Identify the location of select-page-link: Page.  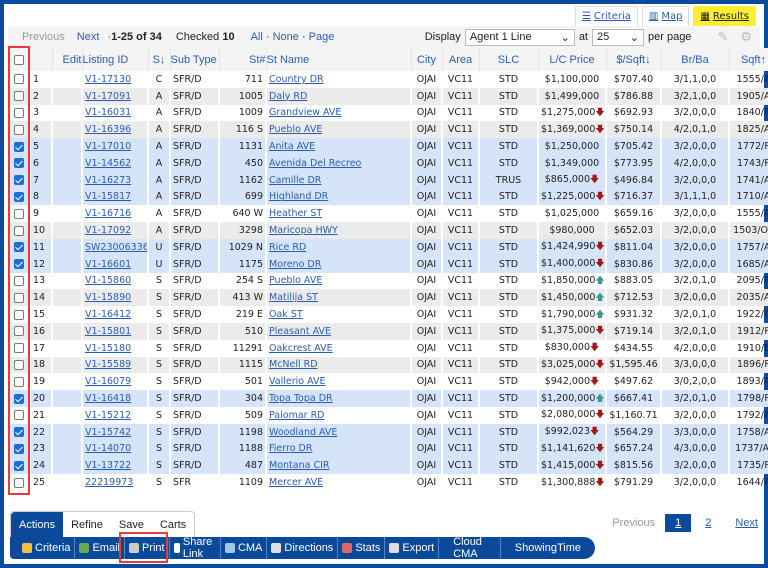
(322, 37).